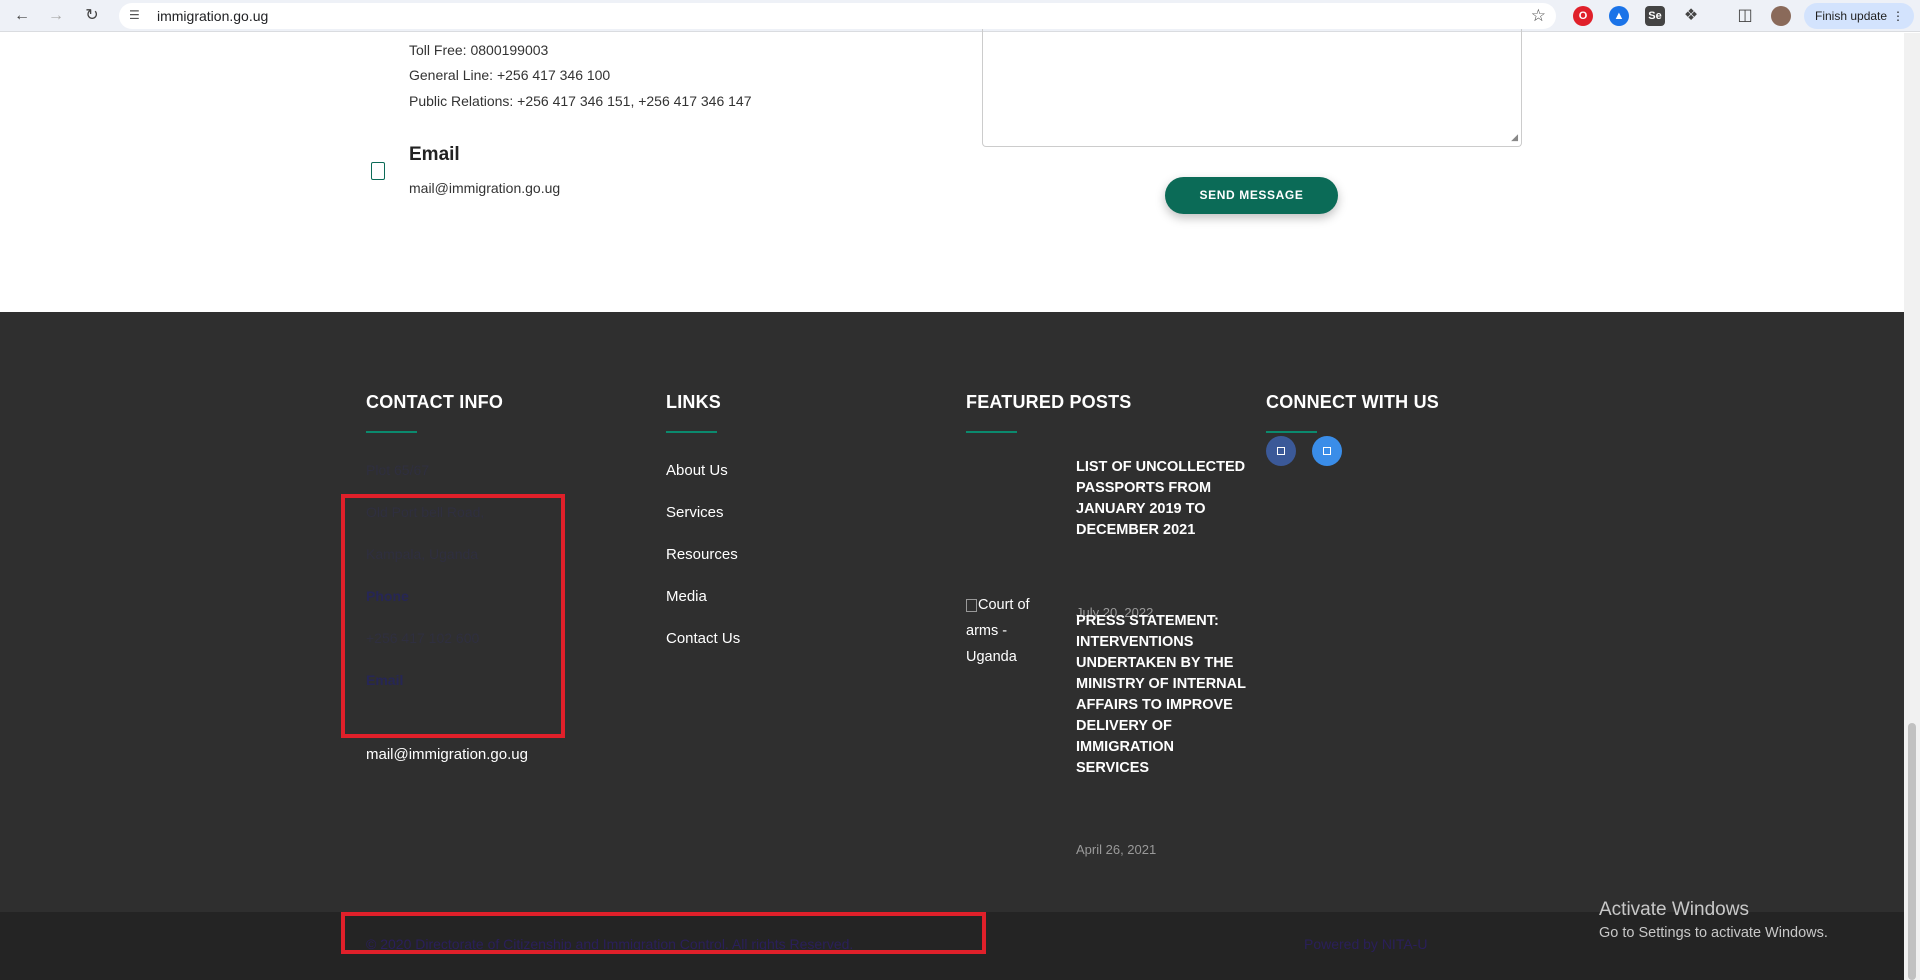 The image size is (1920, 980). I want to click on site-settings-icon: ☰, so click(134, 15).